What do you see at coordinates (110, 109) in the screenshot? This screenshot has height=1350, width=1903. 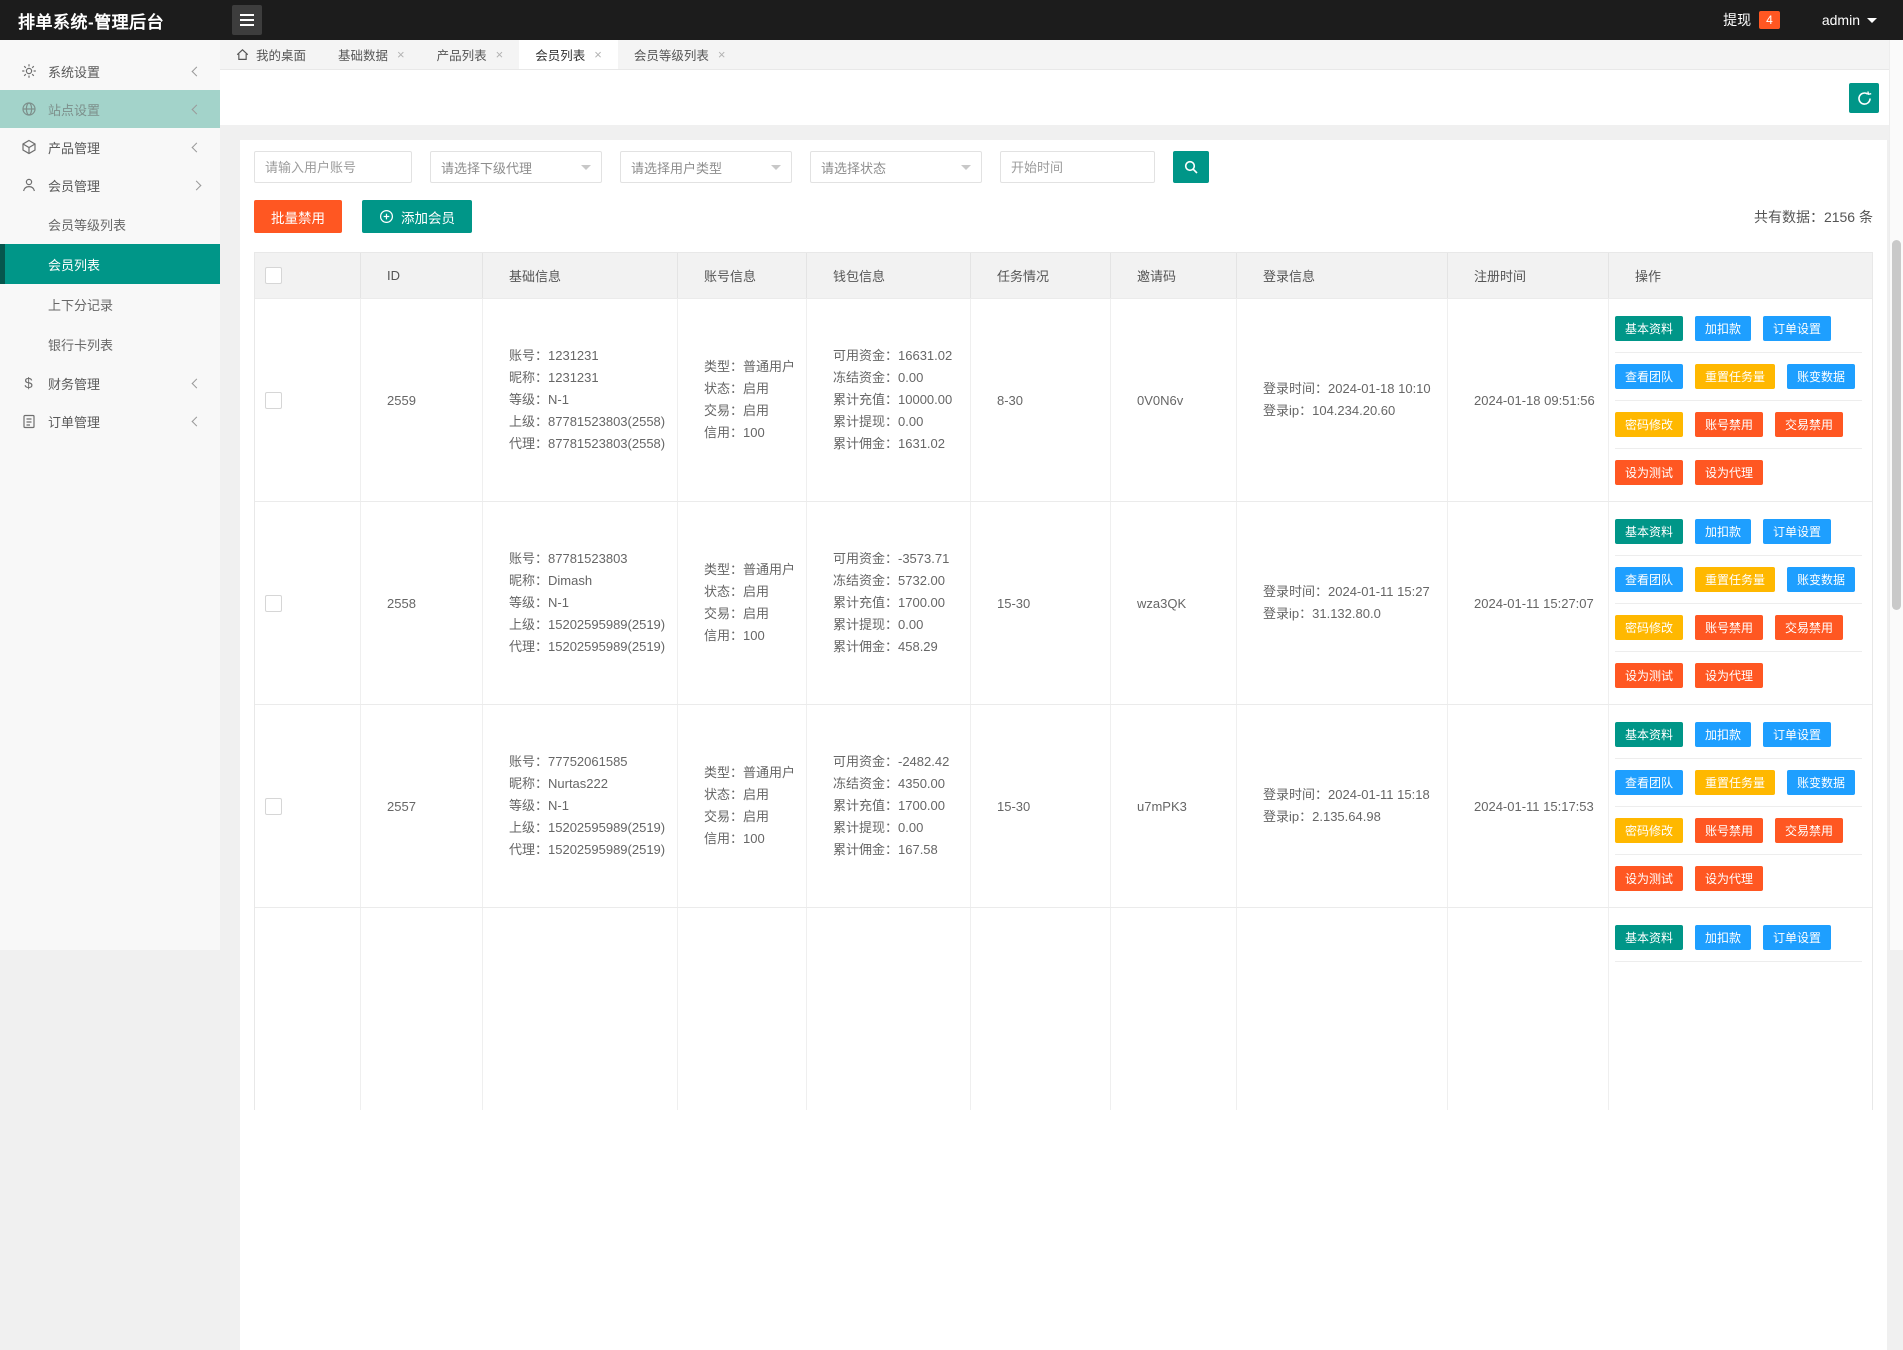 I see `sidebar-item-site-settings: 站点设置` at bounding box center [110, 109].